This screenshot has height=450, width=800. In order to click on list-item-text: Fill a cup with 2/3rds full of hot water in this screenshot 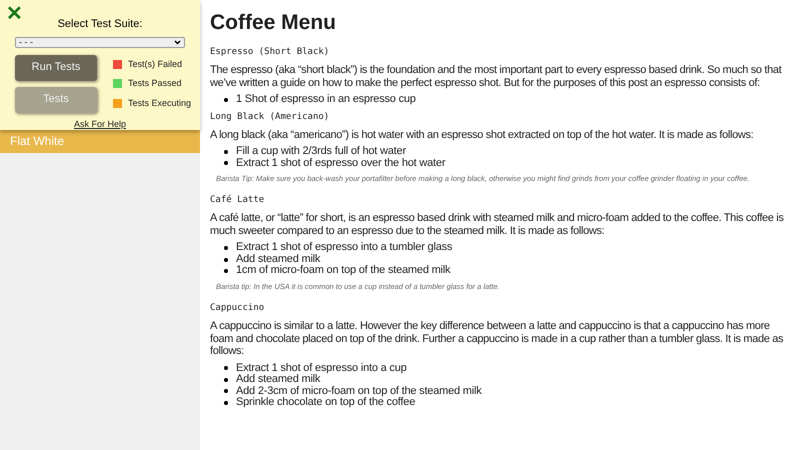, I will do `click(321, 152)`.